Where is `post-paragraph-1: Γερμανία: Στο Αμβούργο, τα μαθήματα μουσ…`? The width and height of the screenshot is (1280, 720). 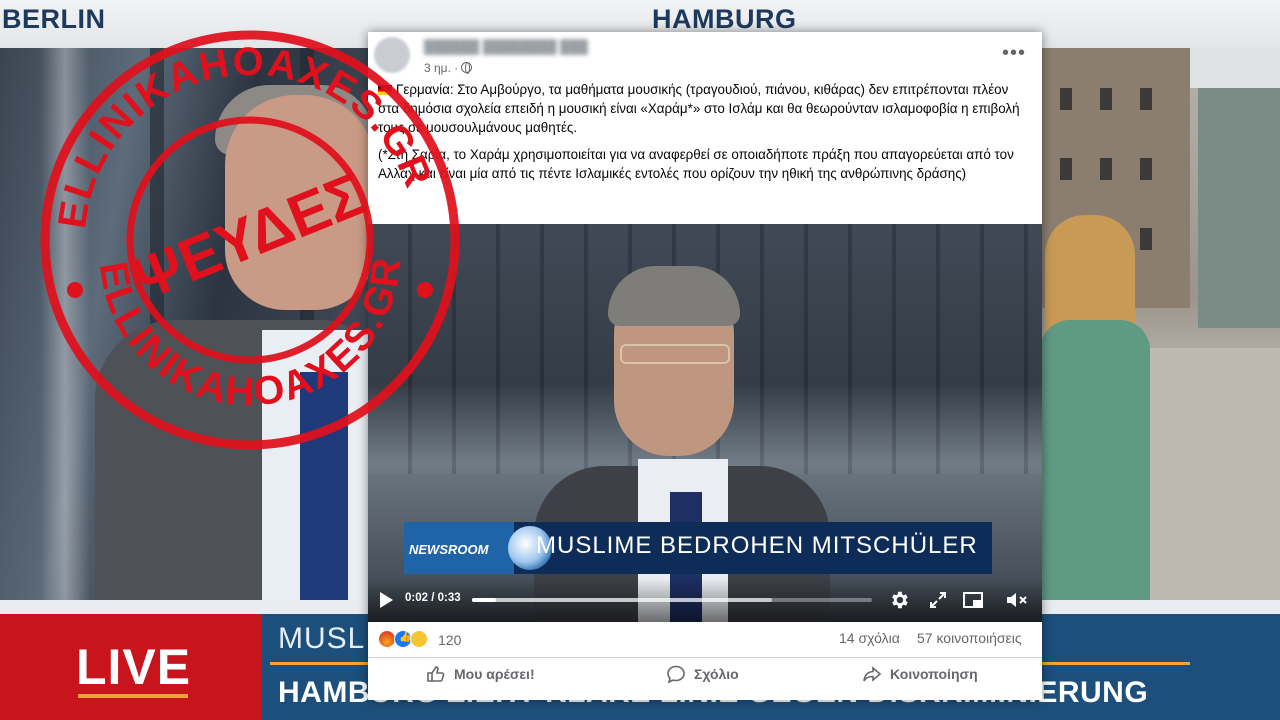
post-paragraph-1: Γερμανία: Στο Αμβούργο, τα μαθήματα μουσ… is located at coordinates (703, 108).